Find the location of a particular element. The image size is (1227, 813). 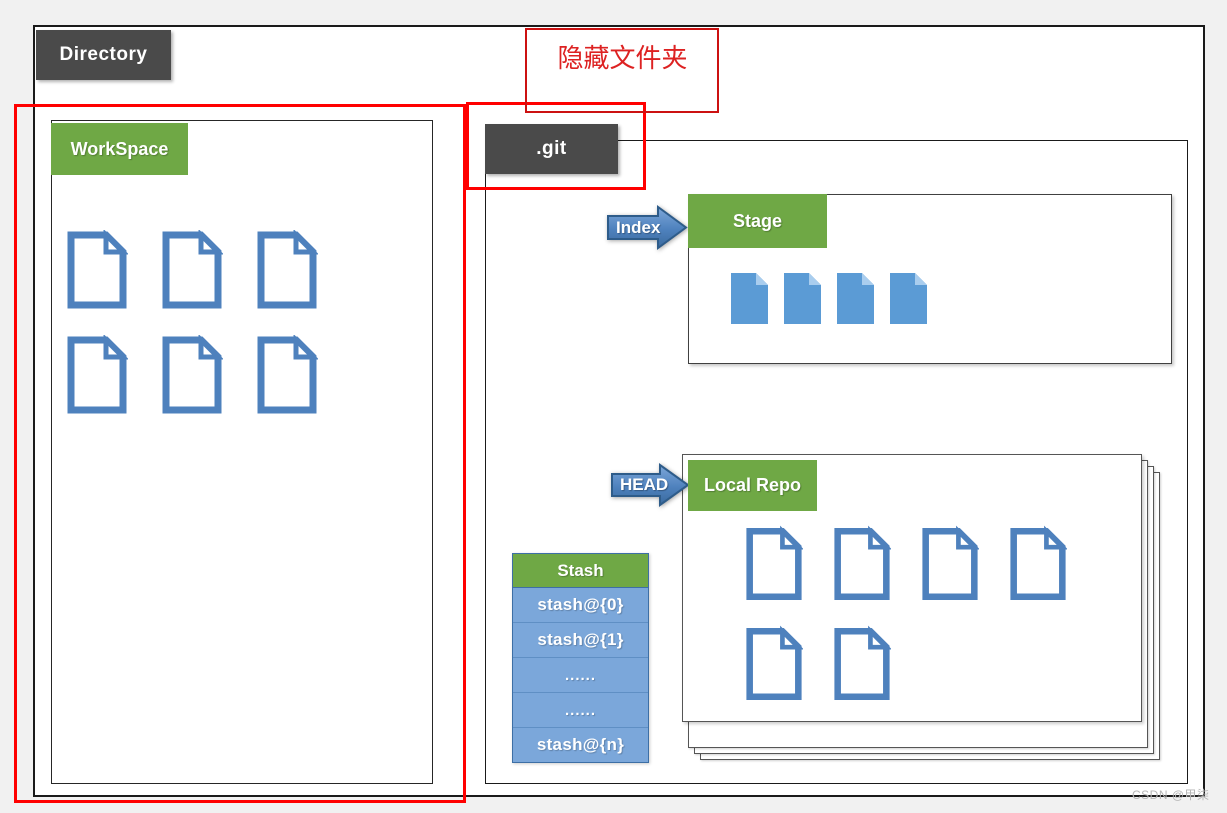

stash-row: stash@{0} is located at coordinates (580, 605).